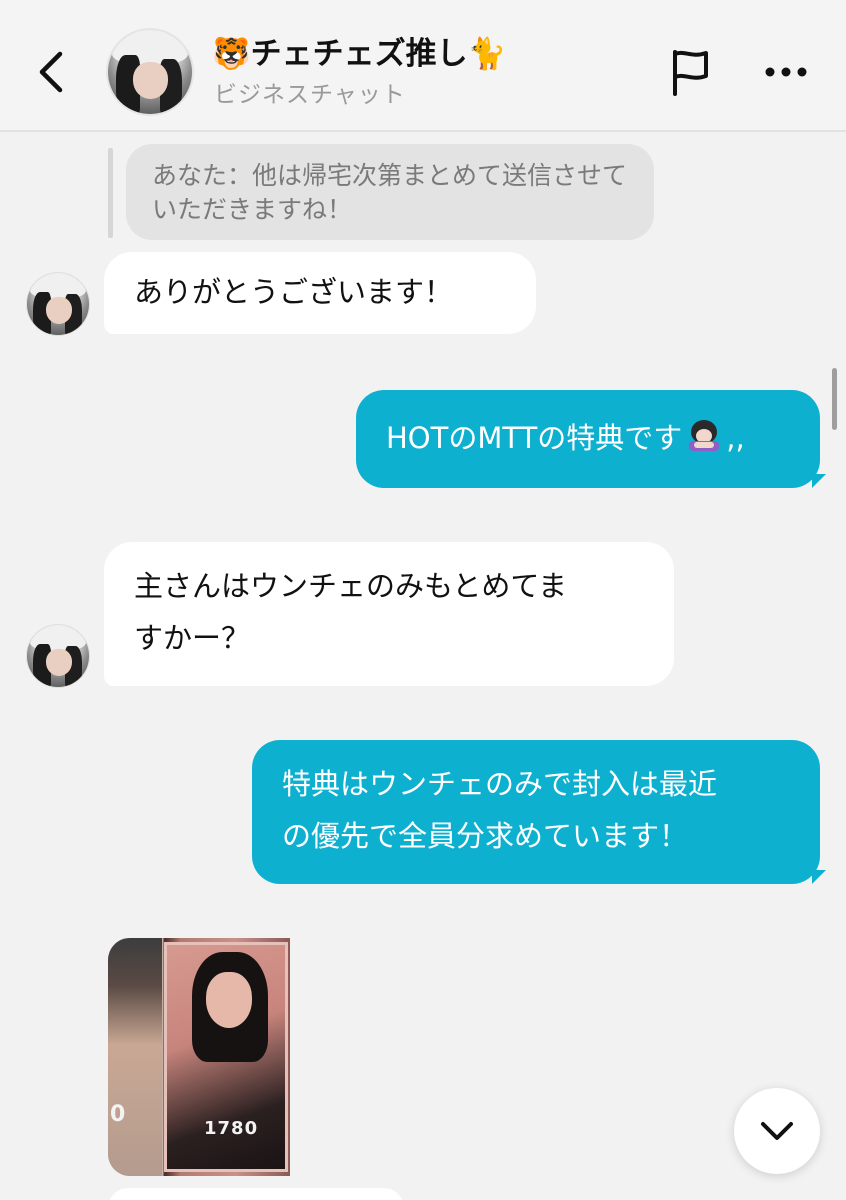  I want to click on photo-partial-label: 0, so click(118, 1114).